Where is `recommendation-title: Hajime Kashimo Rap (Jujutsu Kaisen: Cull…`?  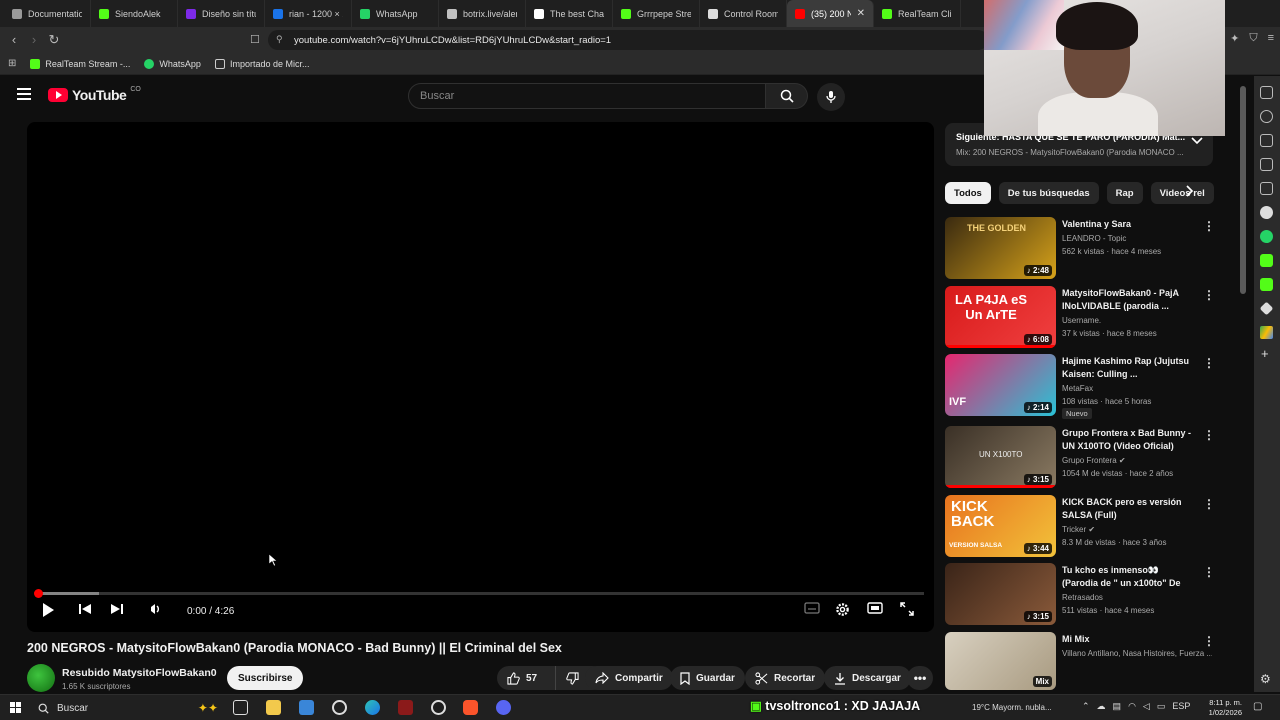
recommendation-title: Hajime Kashimo Rap (Jujutsu Kaisen: Cull… is located at coordinates (1129, 368).